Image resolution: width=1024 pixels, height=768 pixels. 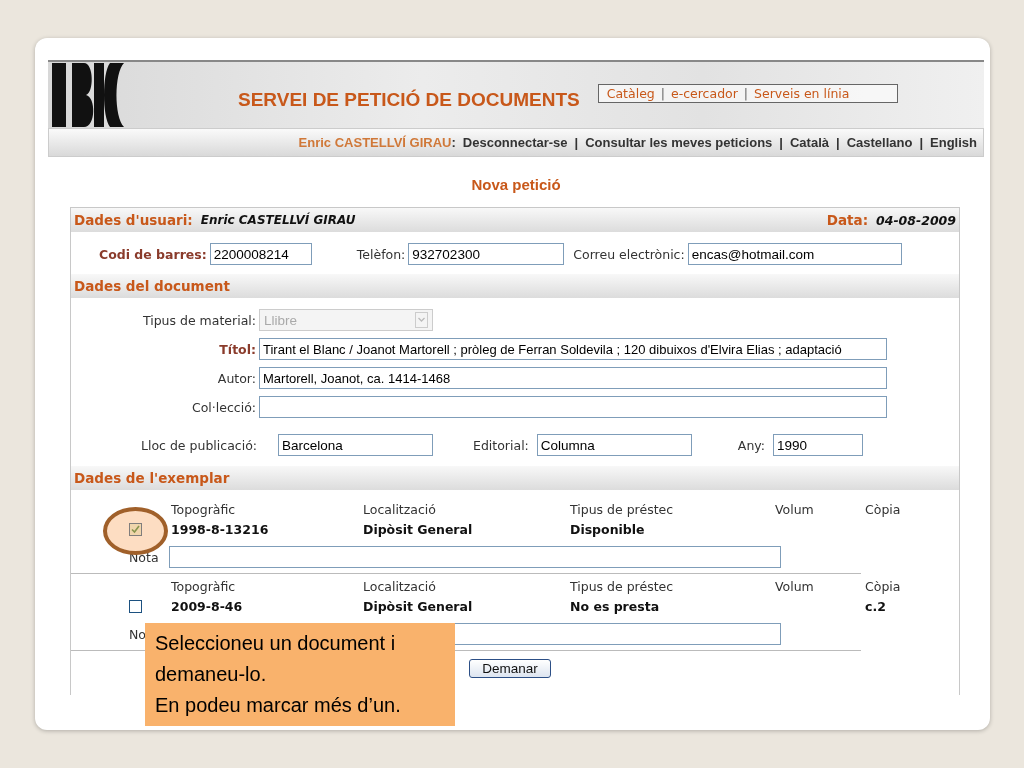 What do you see at coordinates (629, 254) in the screenshot?
I see `field-label: Correu electrònic:` at bounding box center [629, 254].